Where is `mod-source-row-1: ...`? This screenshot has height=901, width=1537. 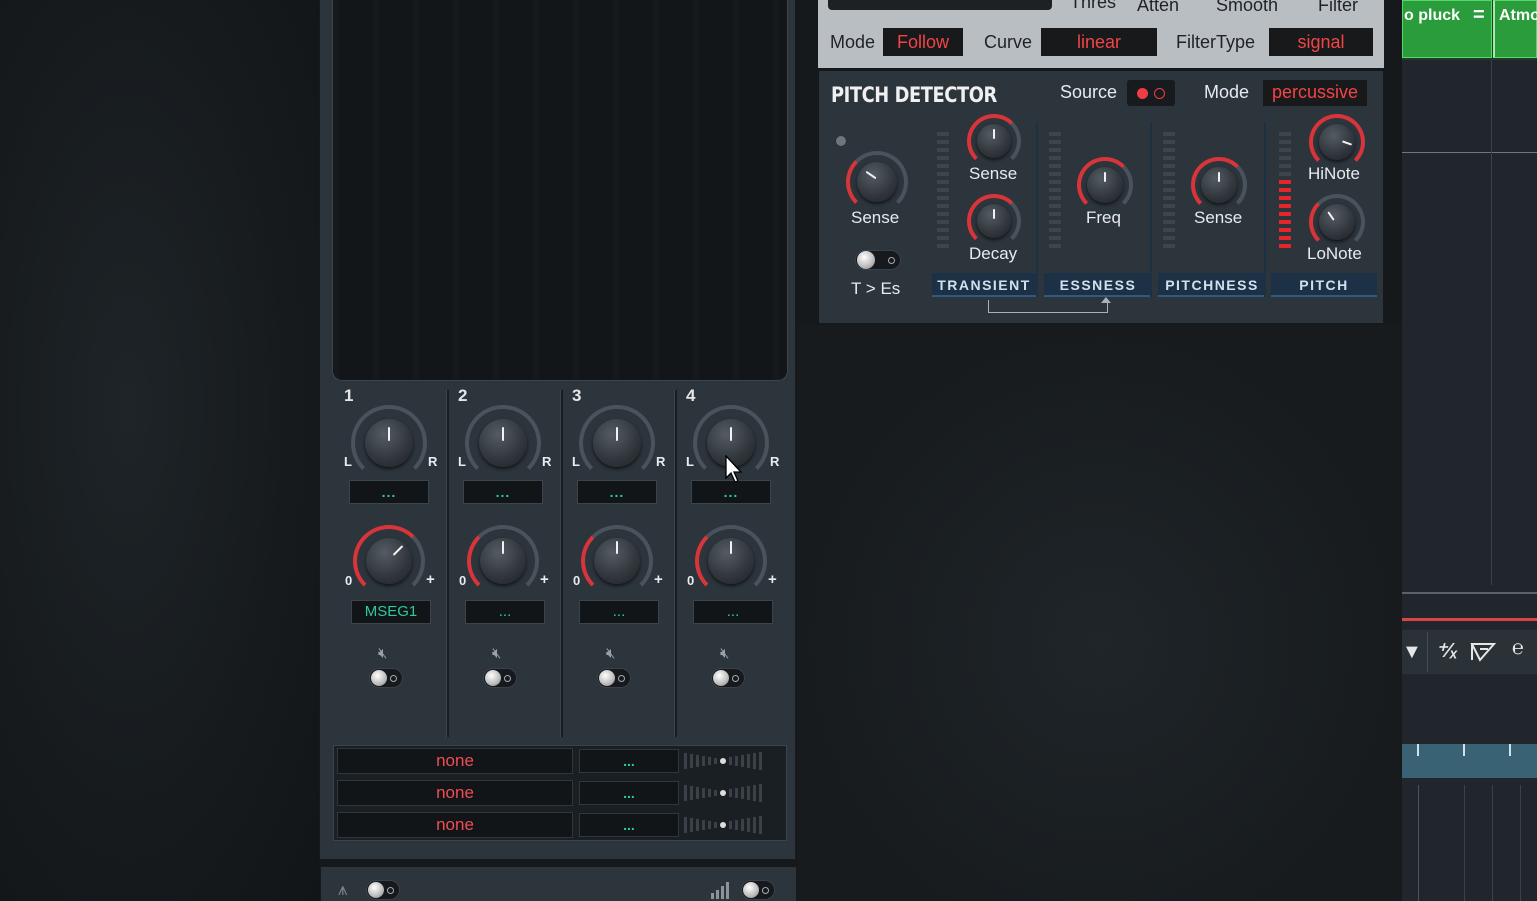
mod-source-row-1: ... is located at coordinates (629, 761).